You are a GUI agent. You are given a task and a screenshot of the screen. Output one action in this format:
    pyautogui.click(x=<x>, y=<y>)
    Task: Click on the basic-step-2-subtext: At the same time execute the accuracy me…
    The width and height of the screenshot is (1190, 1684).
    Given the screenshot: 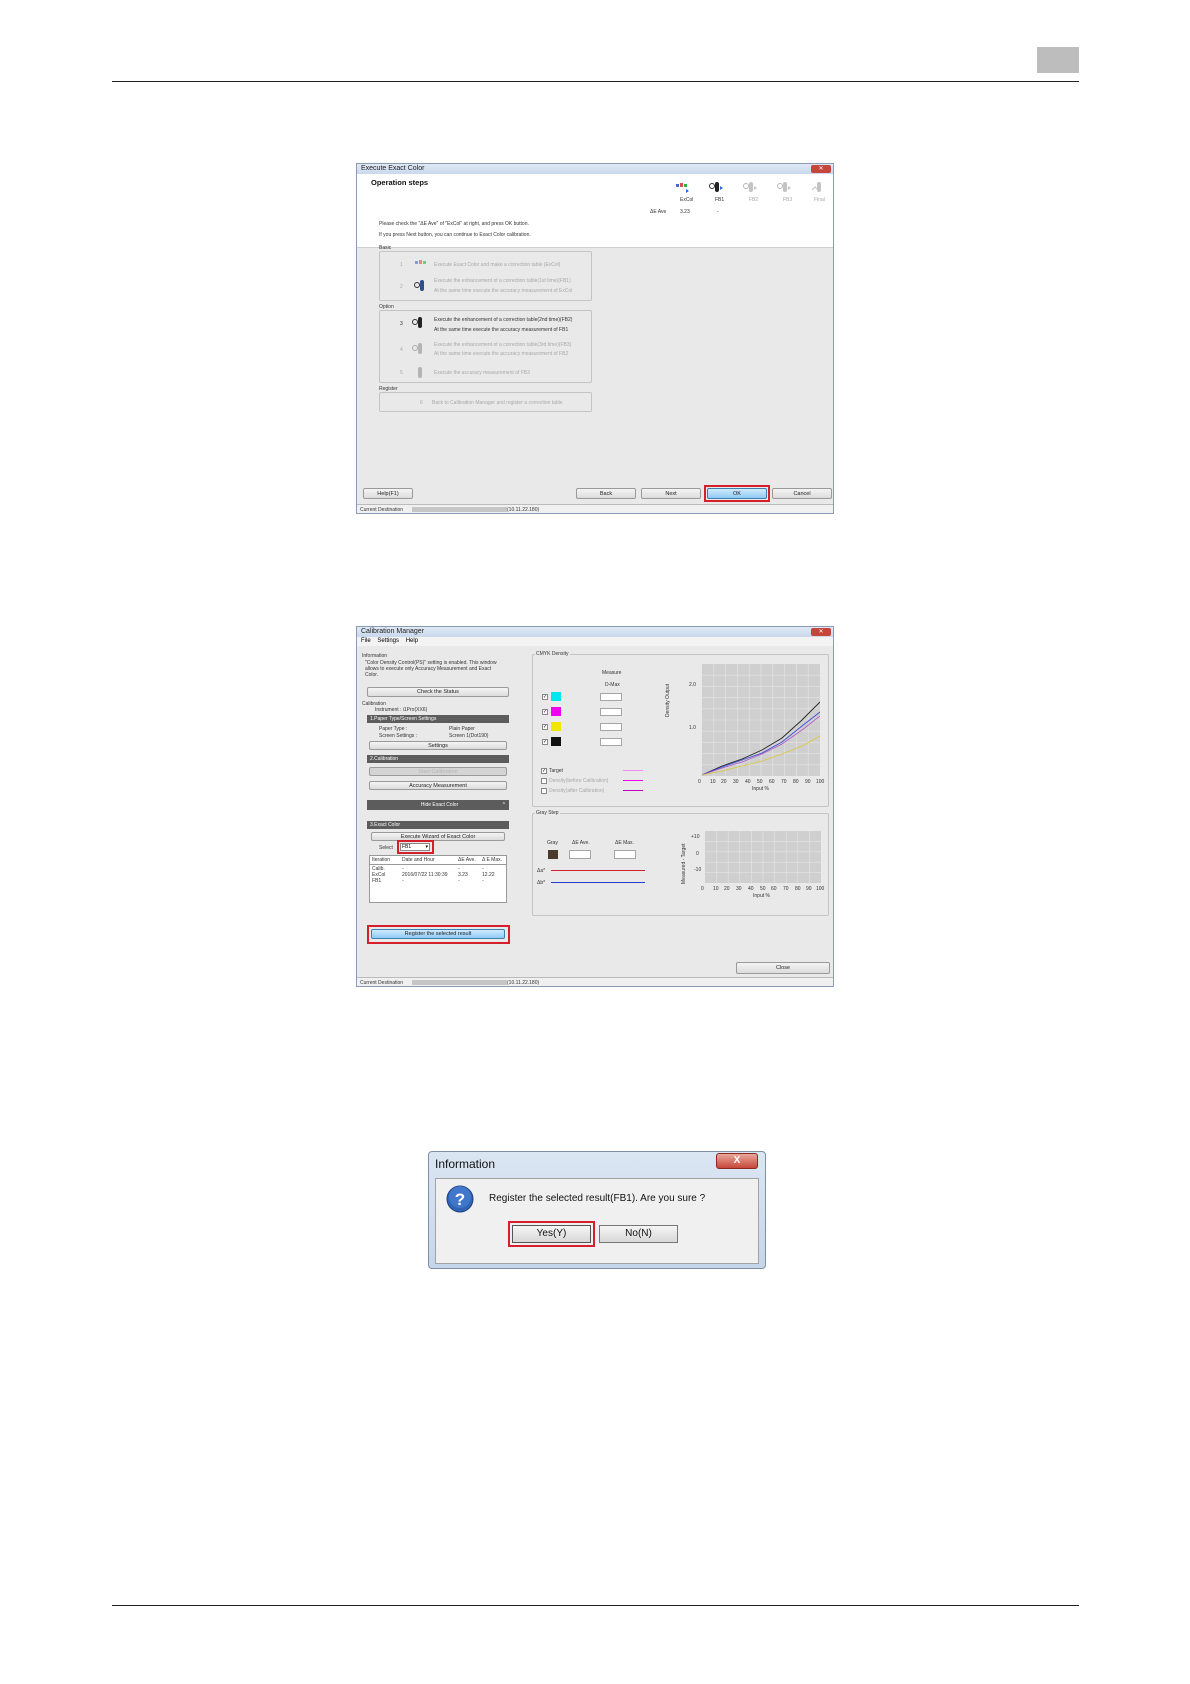 What is the action you would take?
    pyautogui.click(x=503, y=291)
    